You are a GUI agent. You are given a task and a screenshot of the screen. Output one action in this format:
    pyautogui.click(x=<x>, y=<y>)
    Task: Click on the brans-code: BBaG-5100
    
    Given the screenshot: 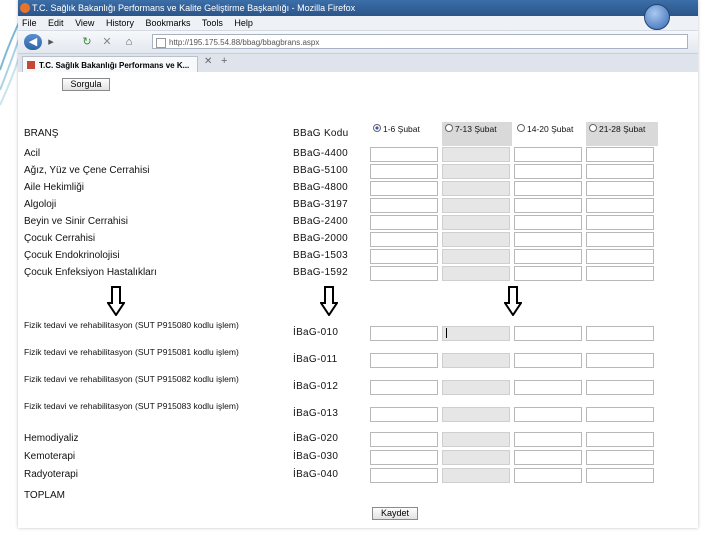 What is the action you would take?
    pyautogui.click(x=320, y=170)
    